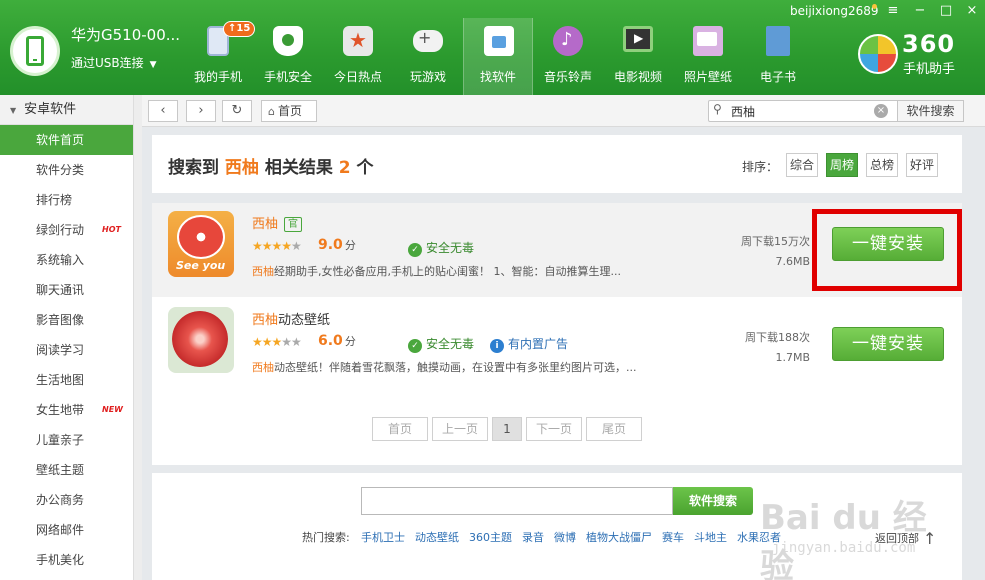 This screenshot has width=985, height=580. I want to click on app-icon, so click(201, 340).